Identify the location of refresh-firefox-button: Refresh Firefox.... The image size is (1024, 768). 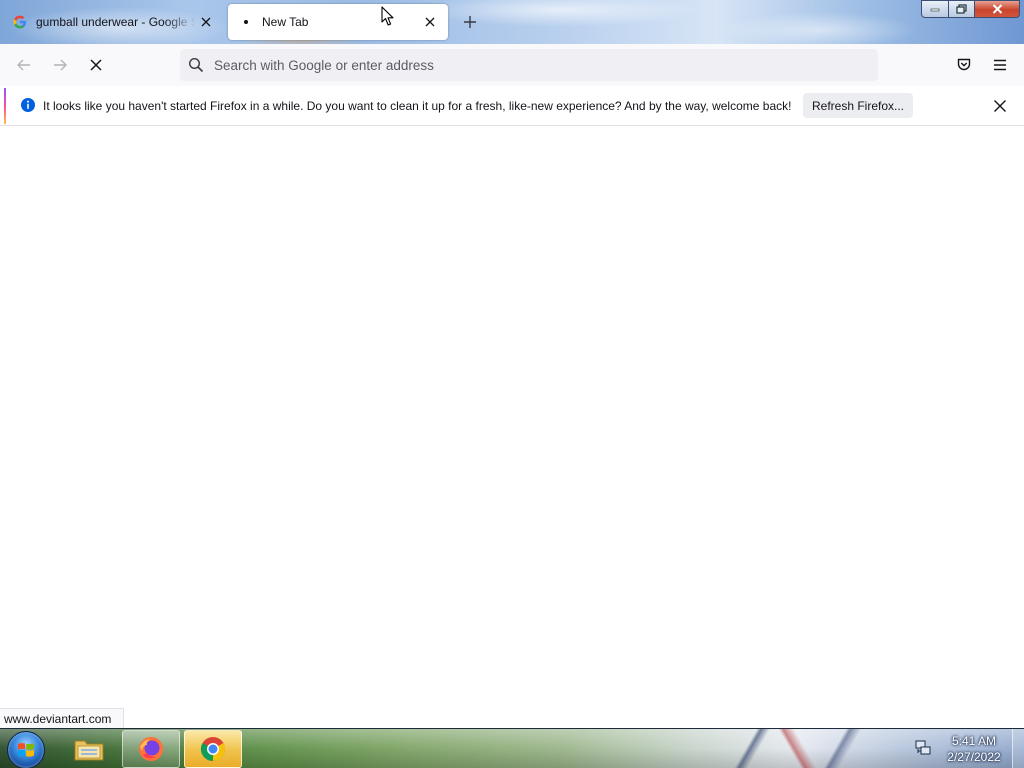
(858, 105).